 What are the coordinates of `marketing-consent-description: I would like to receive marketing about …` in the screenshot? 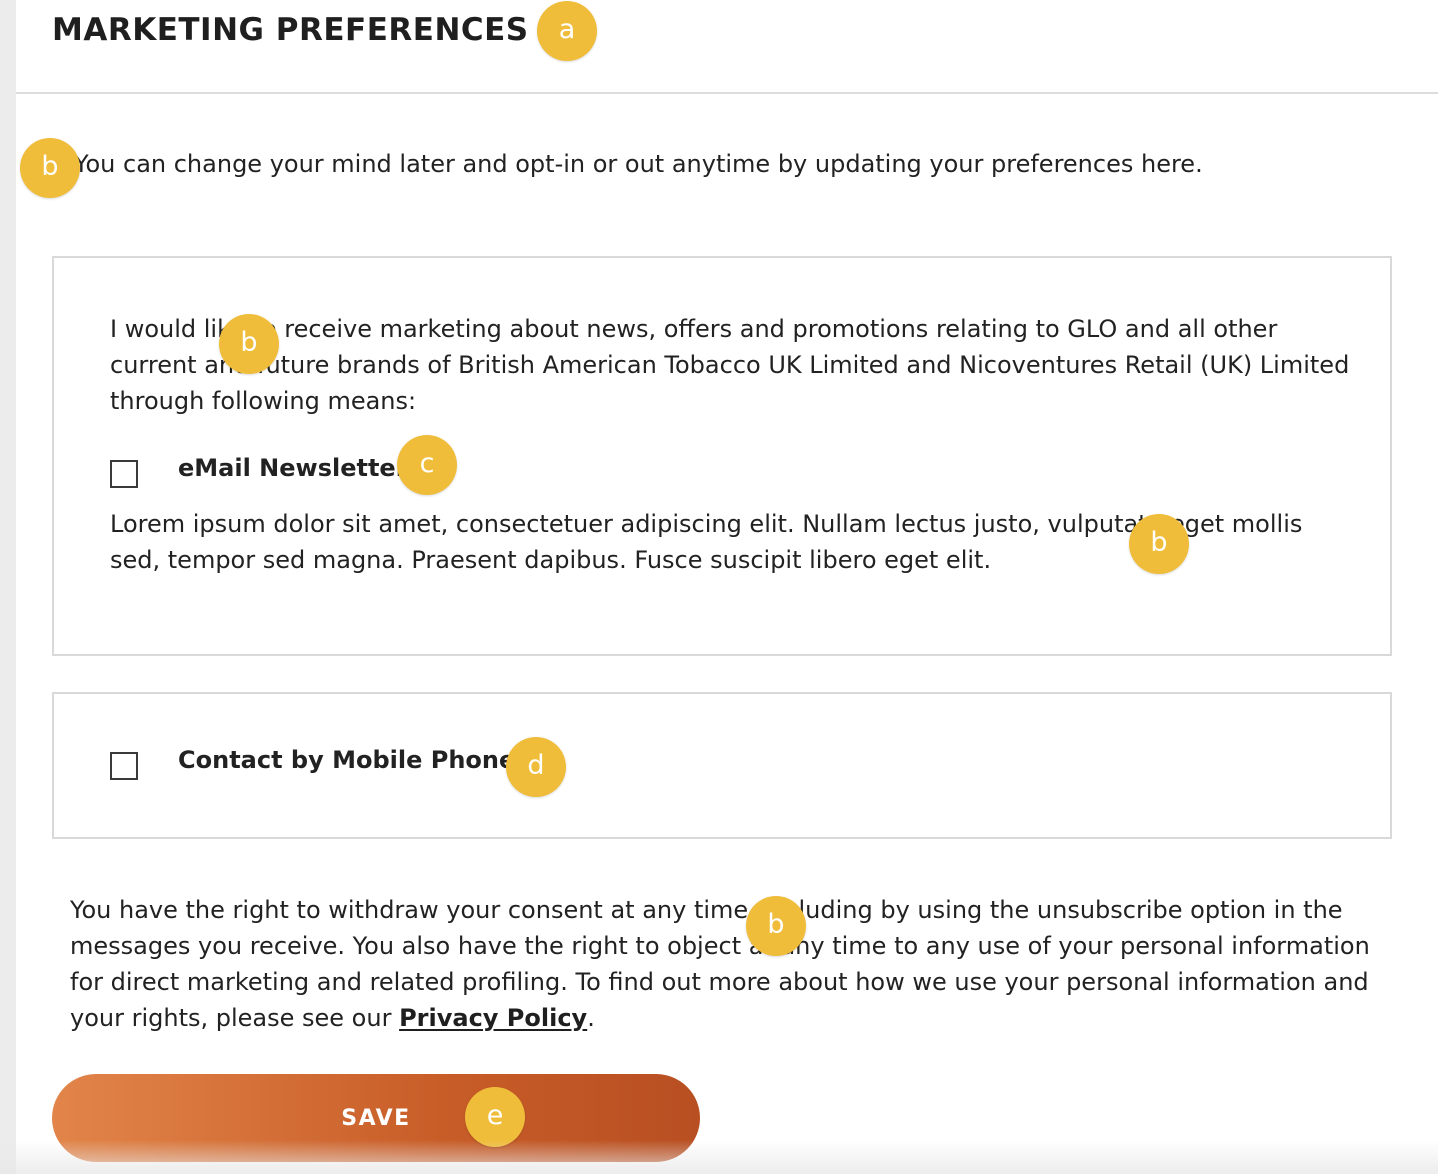 It's located at (730, 365).